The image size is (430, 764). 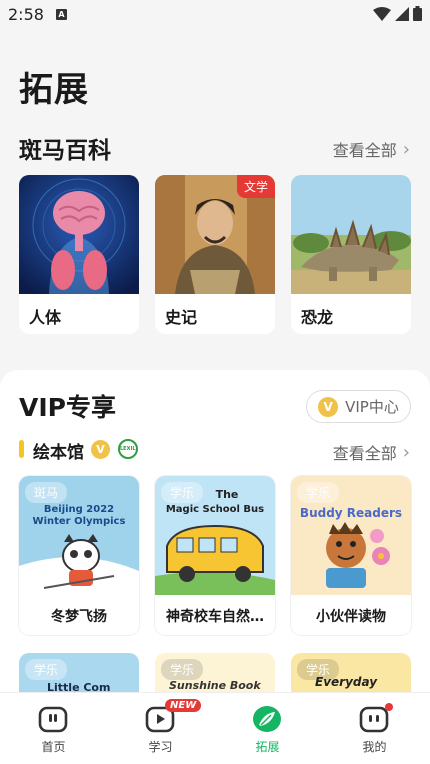 I want to click on picture-book-title: 绘本馆, so click(x=58, y=453).